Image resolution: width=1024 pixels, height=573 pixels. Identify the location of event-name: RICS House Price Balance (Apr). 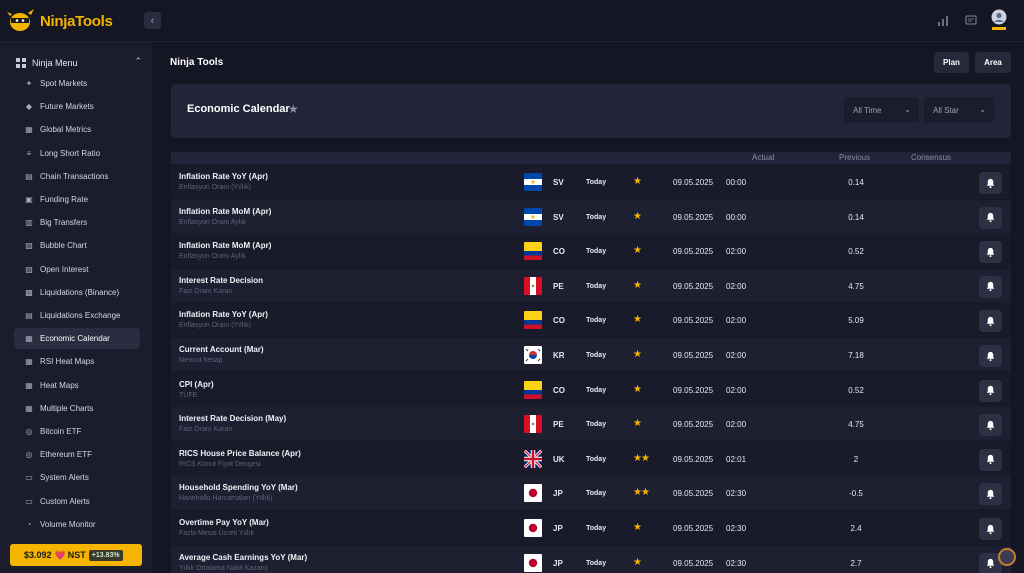
(240, 453).